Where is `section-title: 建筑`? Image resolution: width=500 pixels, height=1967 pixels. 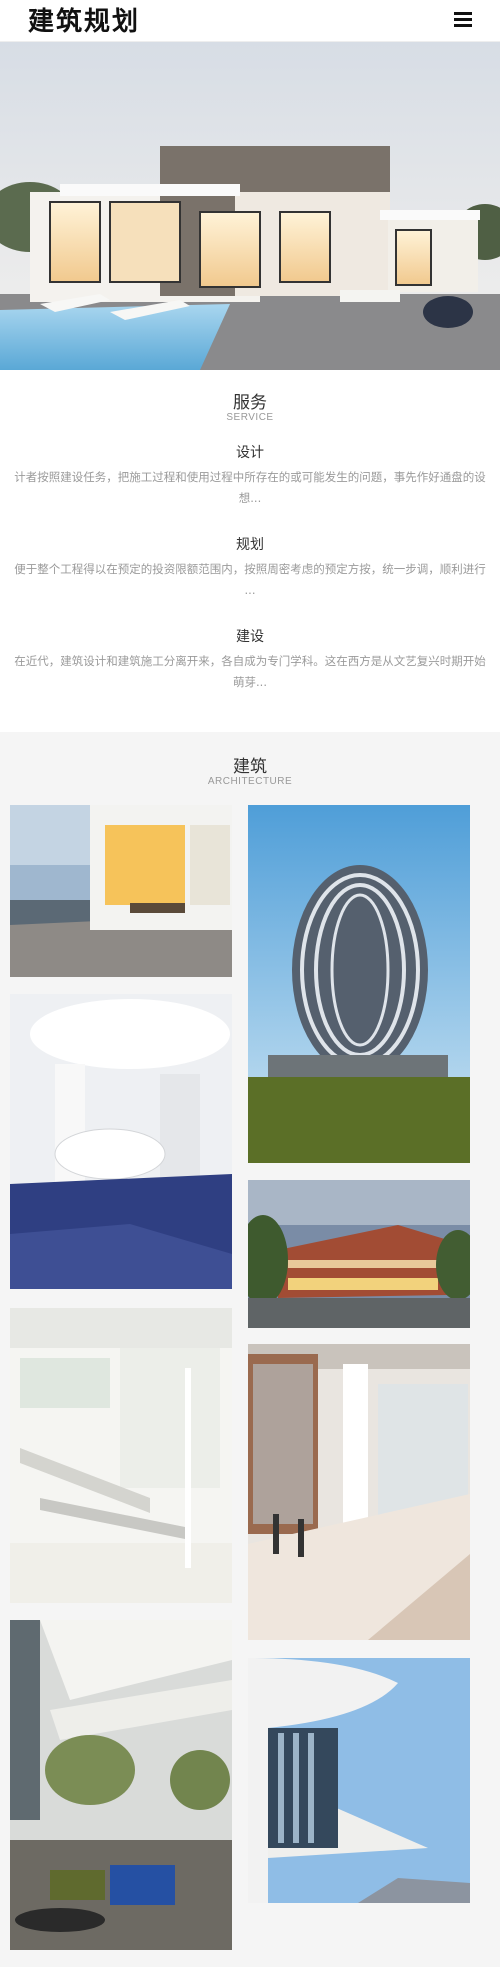 section-title: 建筑 is located at coordinates (250, 767).